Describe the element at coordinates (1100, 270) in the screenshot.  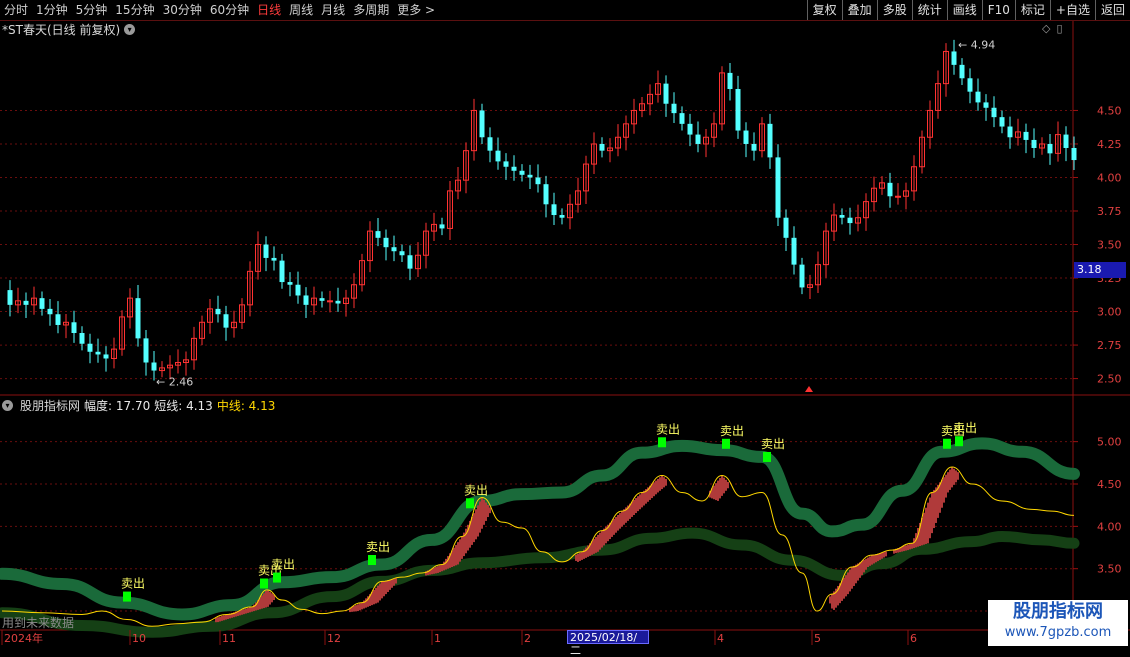
I see `current-price-tag: 3.18` at that location.